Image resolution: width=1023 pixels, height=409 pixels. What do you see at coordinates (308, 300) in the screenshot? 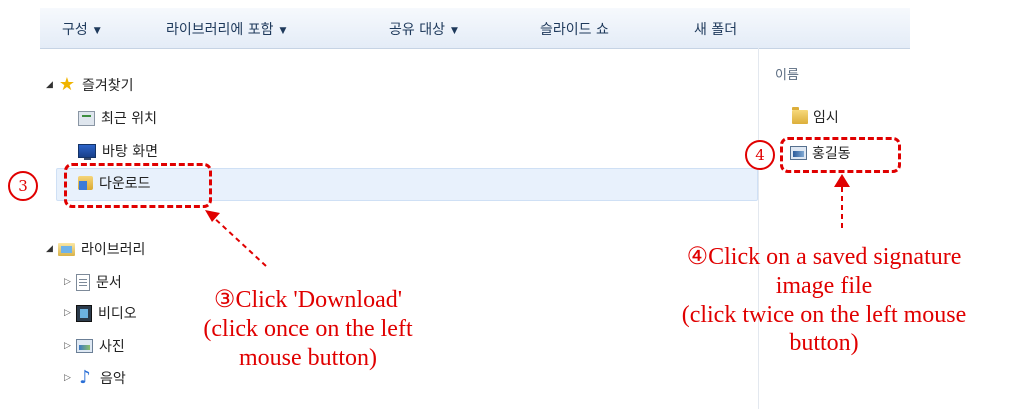
I see `step3-line: ③Click 'Download'` at bounding box center [308, 300].